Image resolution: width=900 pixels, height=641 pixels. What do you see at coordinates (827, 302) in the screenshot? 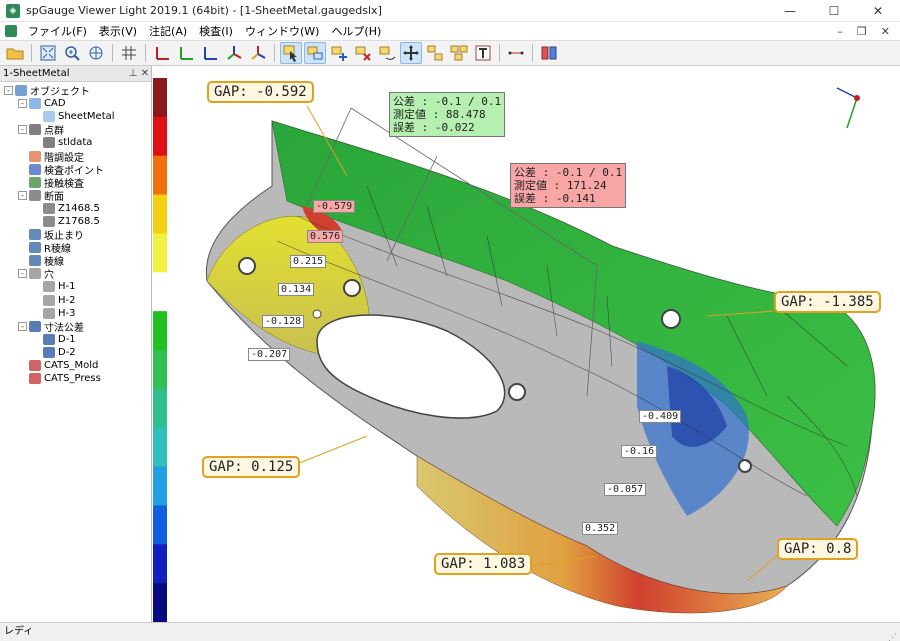
I see `gap-label-right: GAP: -1.385` at bounding box center [827, 302].